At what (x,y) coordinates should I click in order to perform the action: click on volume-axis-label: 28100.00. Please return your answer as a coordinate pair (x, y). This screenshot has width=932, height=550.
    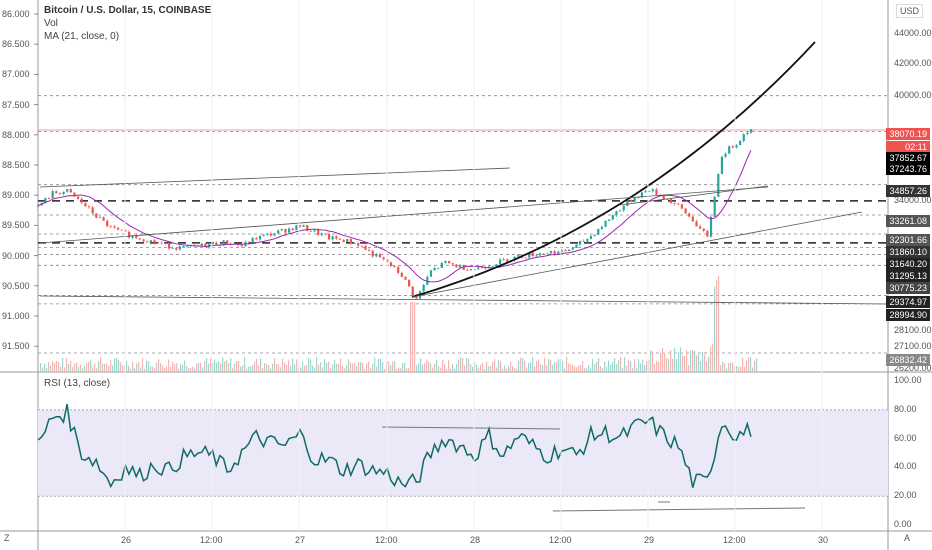
    Looking at the image, I should click on (913, 330).